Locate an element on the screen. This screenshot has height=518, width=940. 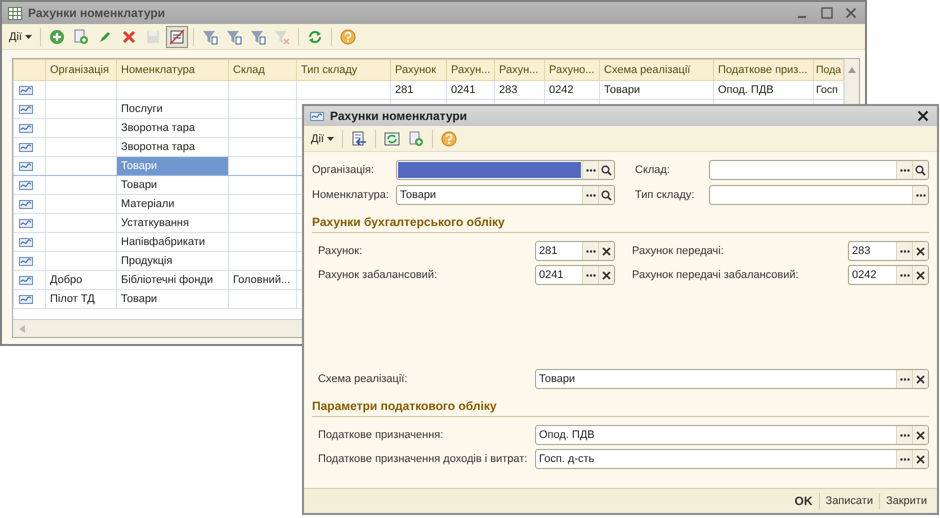
column-header: Номенклатура is located at coordinates (172, 70).